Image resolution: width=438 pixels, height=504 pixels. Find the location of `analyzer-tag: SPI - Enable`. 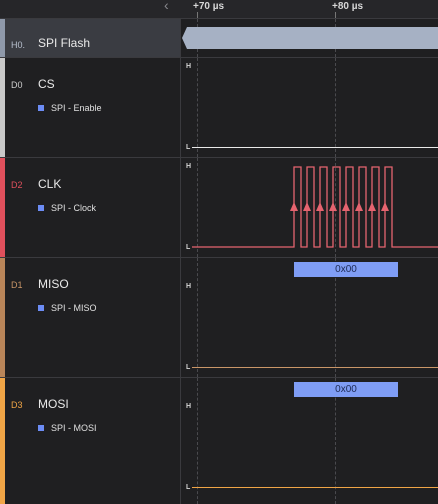

analyzer-tag: SPI - Enable is located at coordinates (70, 108).